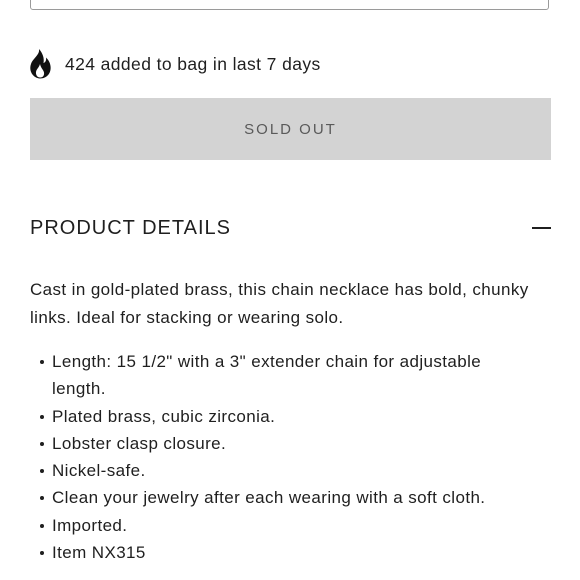  Describe the element at coordinates (285, 470) in the screenshot. I see `list-item: Nickel-safe.` at that location.